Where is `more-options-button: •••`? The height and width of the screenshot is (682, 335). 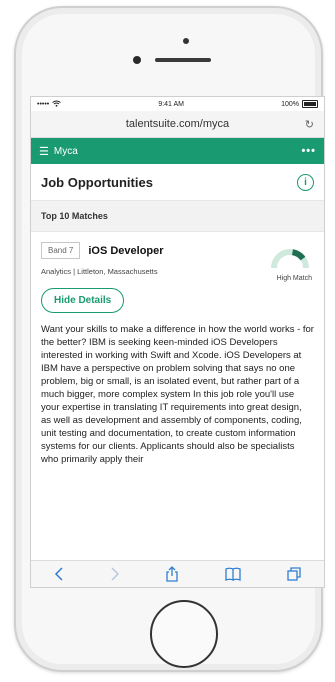 more-options-button: ••• is located at coordinates (308, 151).